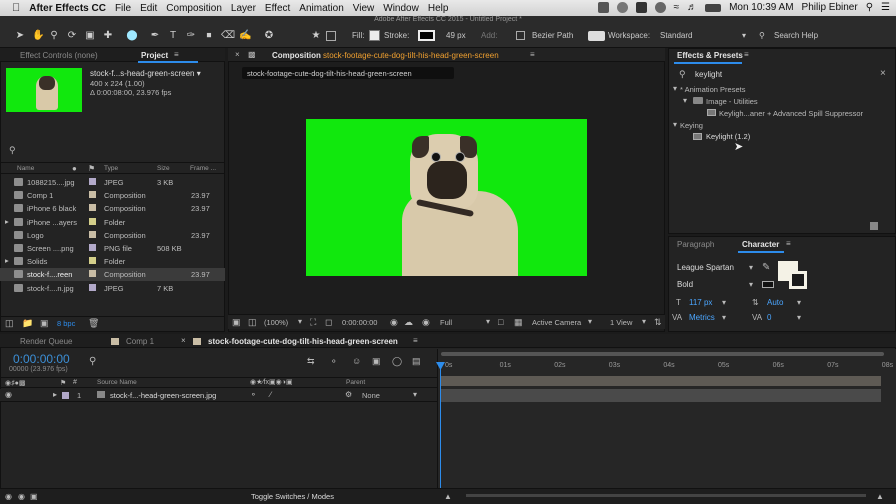  Describe the element at coordinates (702, 317) in the screenshot. I see `kerning-value: Metrics` at that location.